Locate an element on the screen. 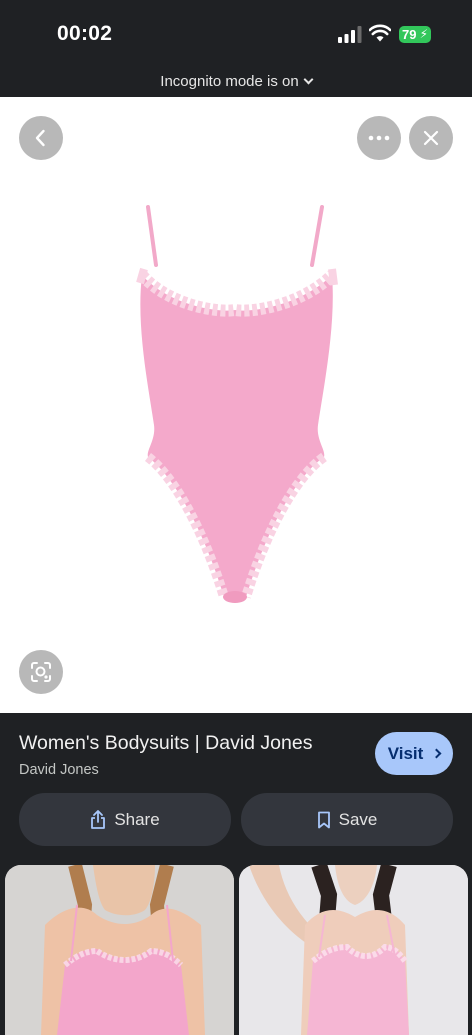  charging-bolt-icon: ⚡ is located at coordinates (423, 34).